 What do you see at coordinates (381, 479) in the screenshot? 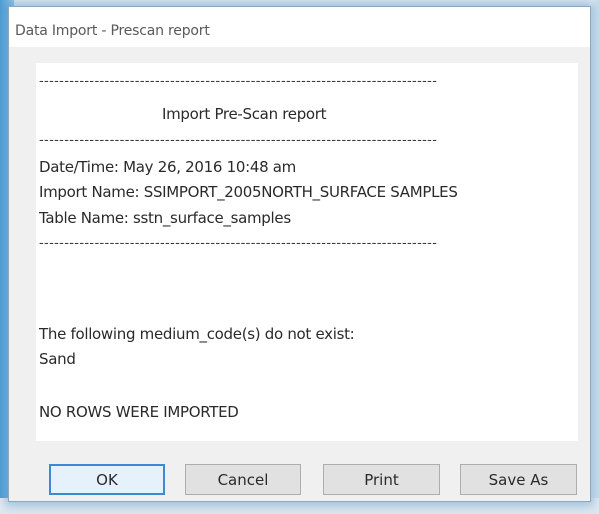
I see `print-button: Print` at bounding box center [381, 479].